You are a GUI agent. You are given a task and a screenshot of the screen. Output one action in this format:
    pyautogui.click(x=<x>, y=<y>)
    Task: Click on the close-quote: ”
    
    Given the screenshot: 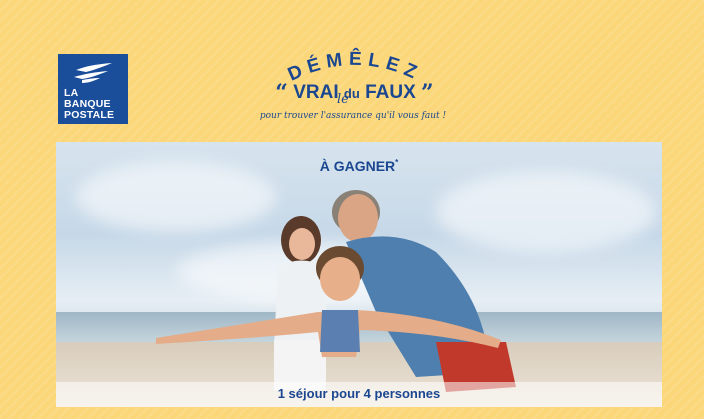 What is the action you would take?
    pyautogui.click(x=427, y=93)
    